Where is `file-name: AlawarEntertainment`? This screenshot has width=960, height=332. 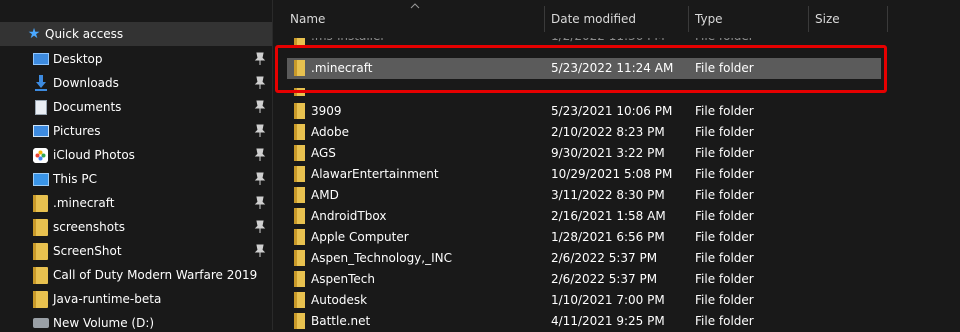
file-name: AlawarEntertainment is located at coordinates (375, 174).